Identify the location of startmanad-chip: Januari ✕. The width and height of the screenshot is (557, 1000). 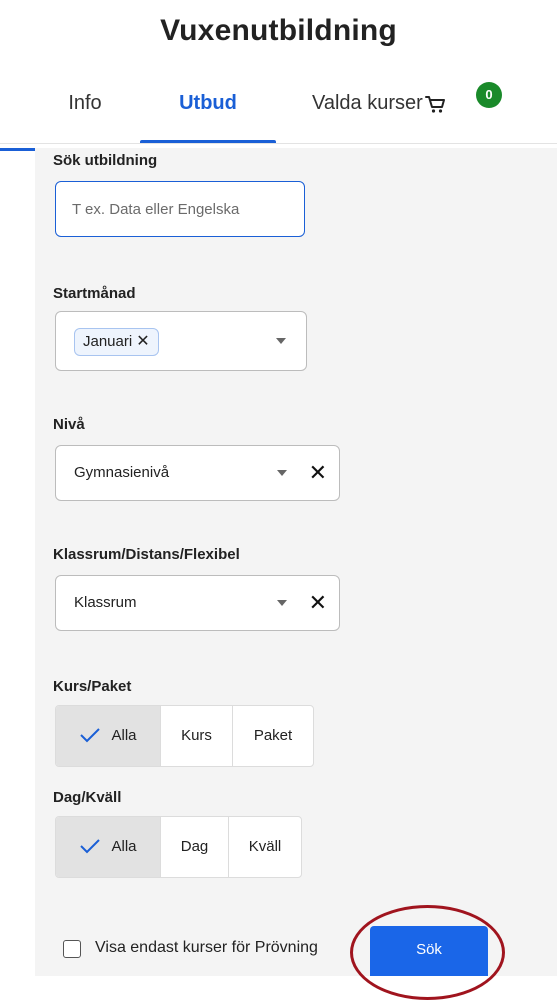
(116, 342).